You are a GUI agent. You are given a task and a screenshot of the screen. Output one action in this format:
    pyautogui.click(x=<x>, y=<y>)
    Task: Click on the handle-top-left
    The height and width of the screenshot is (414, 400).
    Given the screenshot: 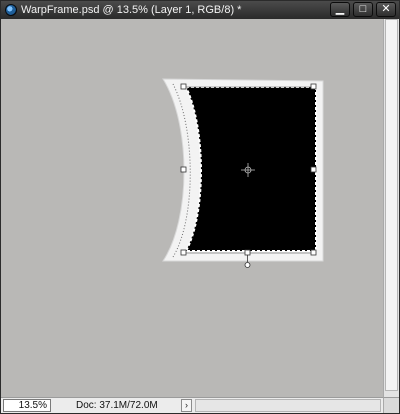 What is the action you would take?
    pyautogui.click(x=183, y=86)
    